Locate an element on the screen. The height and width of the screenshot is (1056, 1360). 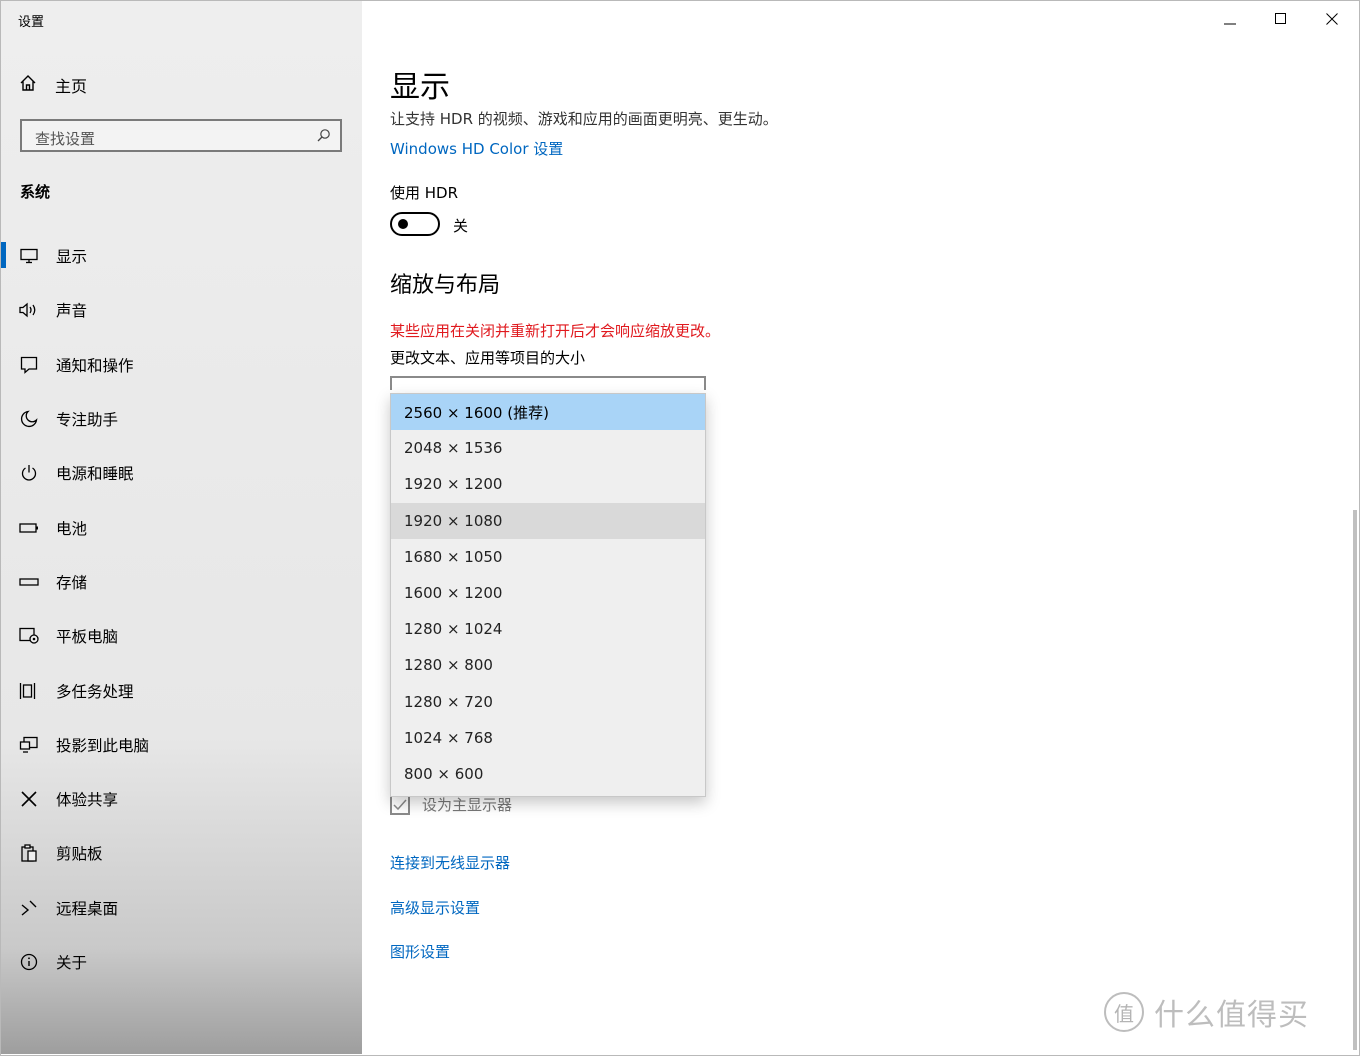
resolution-option: 2560 × 1600 (推荐) is located at coordinates (548, 412).